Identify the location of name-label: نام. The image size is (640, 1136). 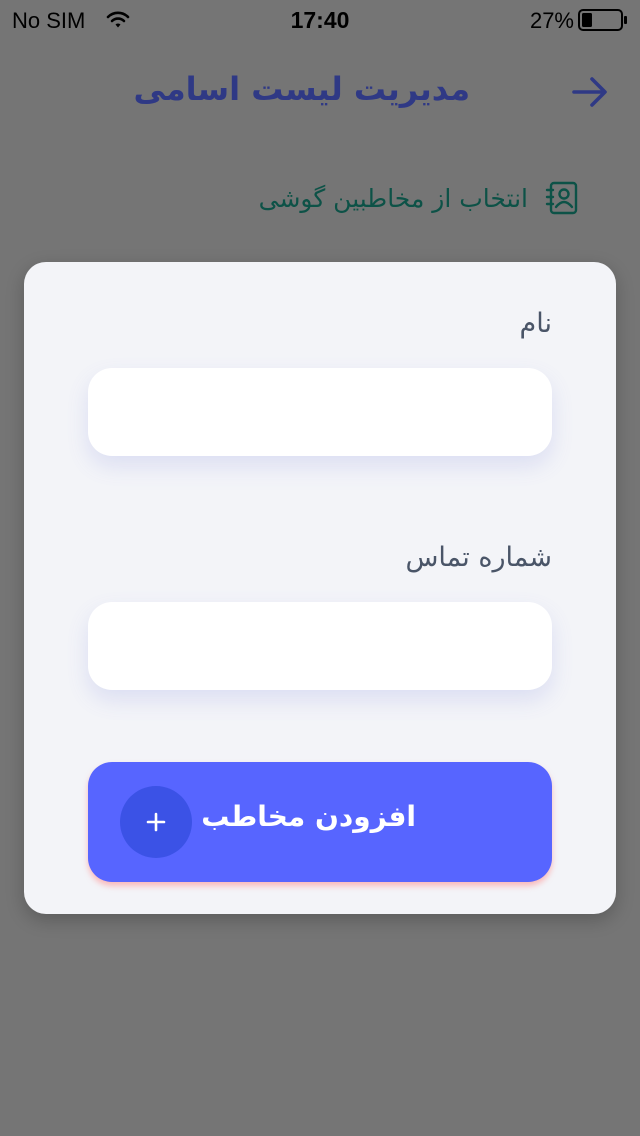
(535, 323).